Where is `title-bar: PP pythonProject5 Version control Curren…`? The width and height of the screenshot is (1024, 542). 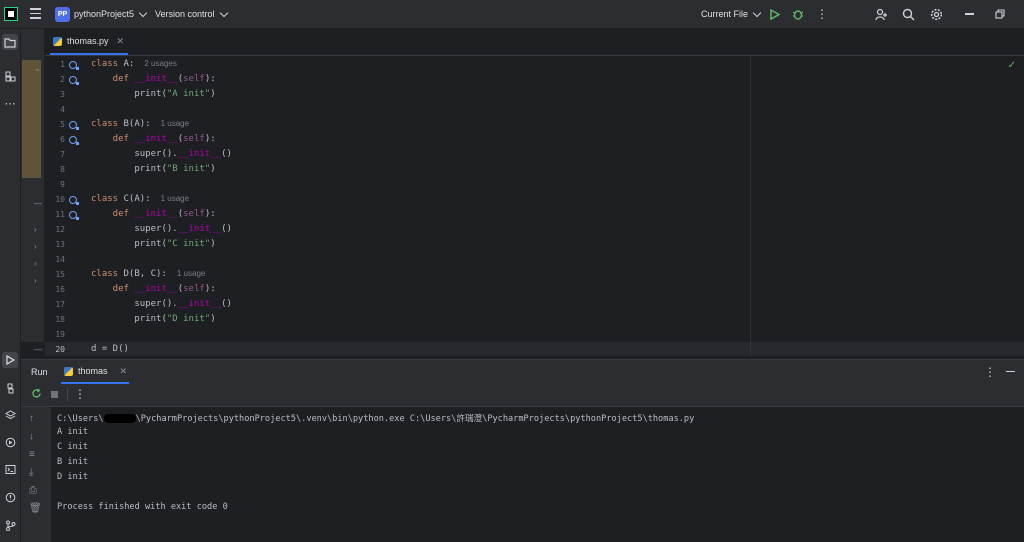
title-bar: PP pythonProject5 Version control Curren… is located at coordinates (512, 14).